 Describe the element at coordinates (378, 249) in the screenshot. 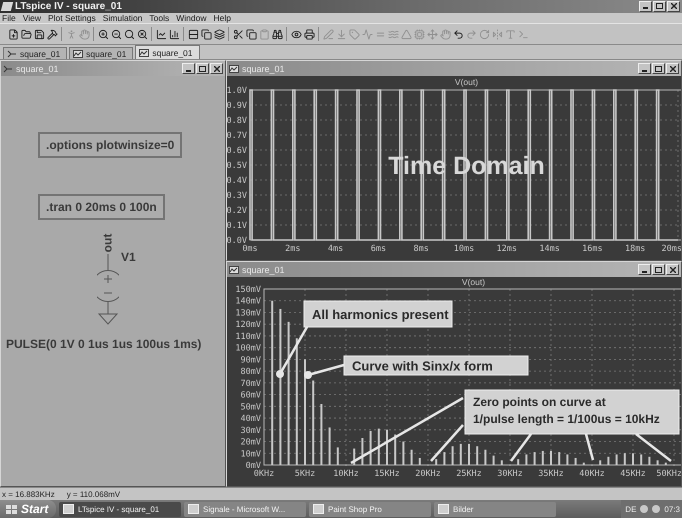

I see `axis-label: 6ms` at that location.